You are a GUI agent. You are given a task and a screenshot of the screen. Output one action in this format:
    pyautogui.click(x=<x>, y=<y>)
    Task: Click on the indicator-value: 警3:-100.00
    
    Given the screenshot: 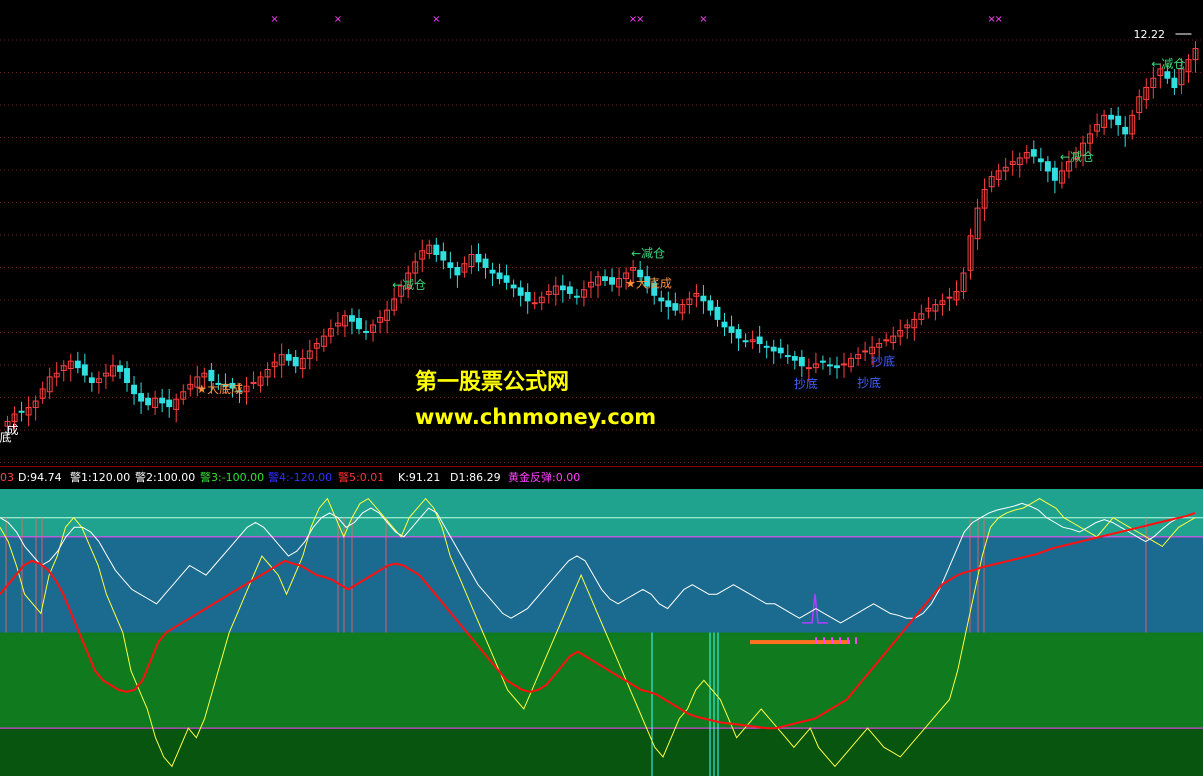 What is the action you would take?
    pyautogui.click(x=232, y=477)
    